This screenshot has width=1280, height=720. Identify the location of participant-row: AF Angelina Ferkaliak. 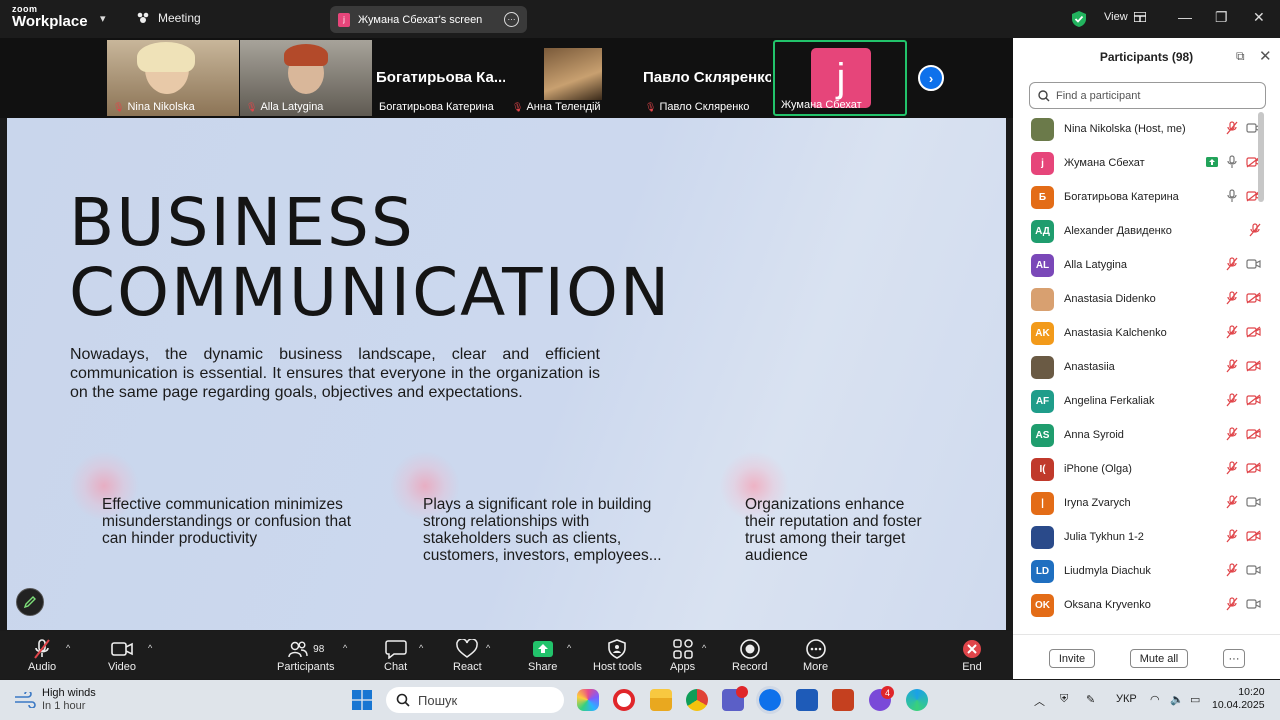
(1142, 401).